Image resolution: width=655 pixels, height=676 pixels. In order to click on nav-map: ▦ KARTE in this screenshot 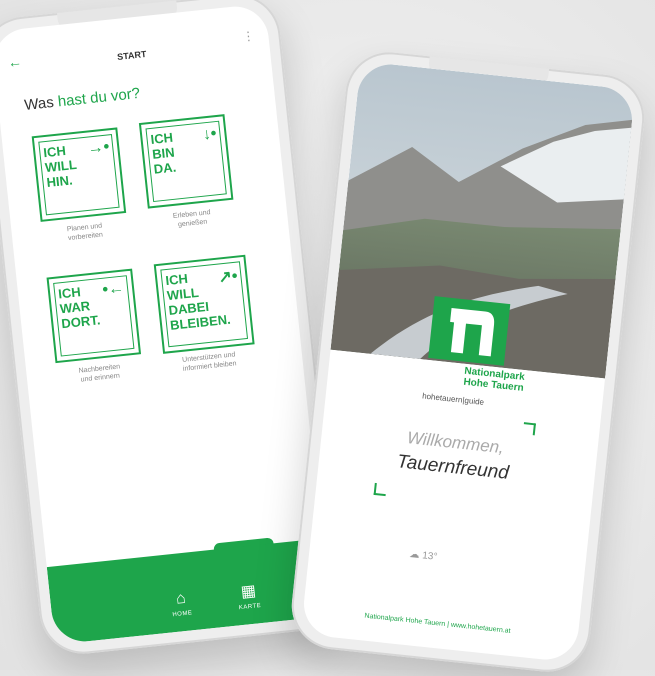, I will do `click(249, 595)`.